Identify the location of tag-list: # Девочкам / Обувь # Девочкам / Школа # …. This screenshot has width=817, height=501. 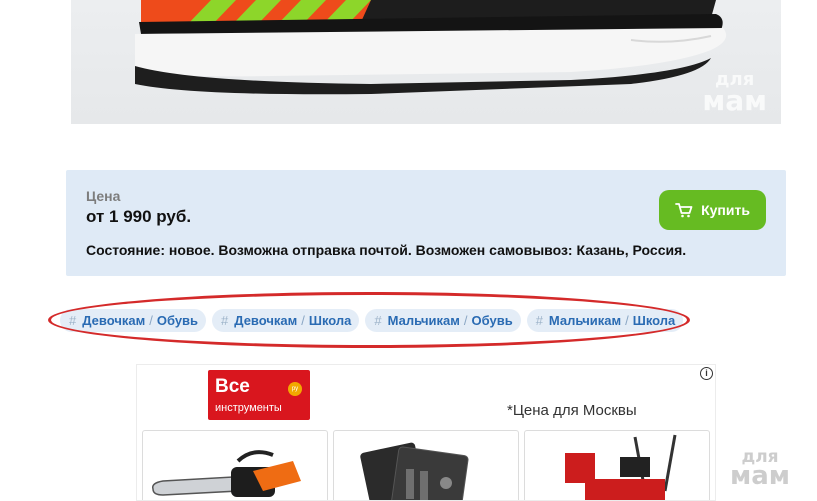
(372, 320).